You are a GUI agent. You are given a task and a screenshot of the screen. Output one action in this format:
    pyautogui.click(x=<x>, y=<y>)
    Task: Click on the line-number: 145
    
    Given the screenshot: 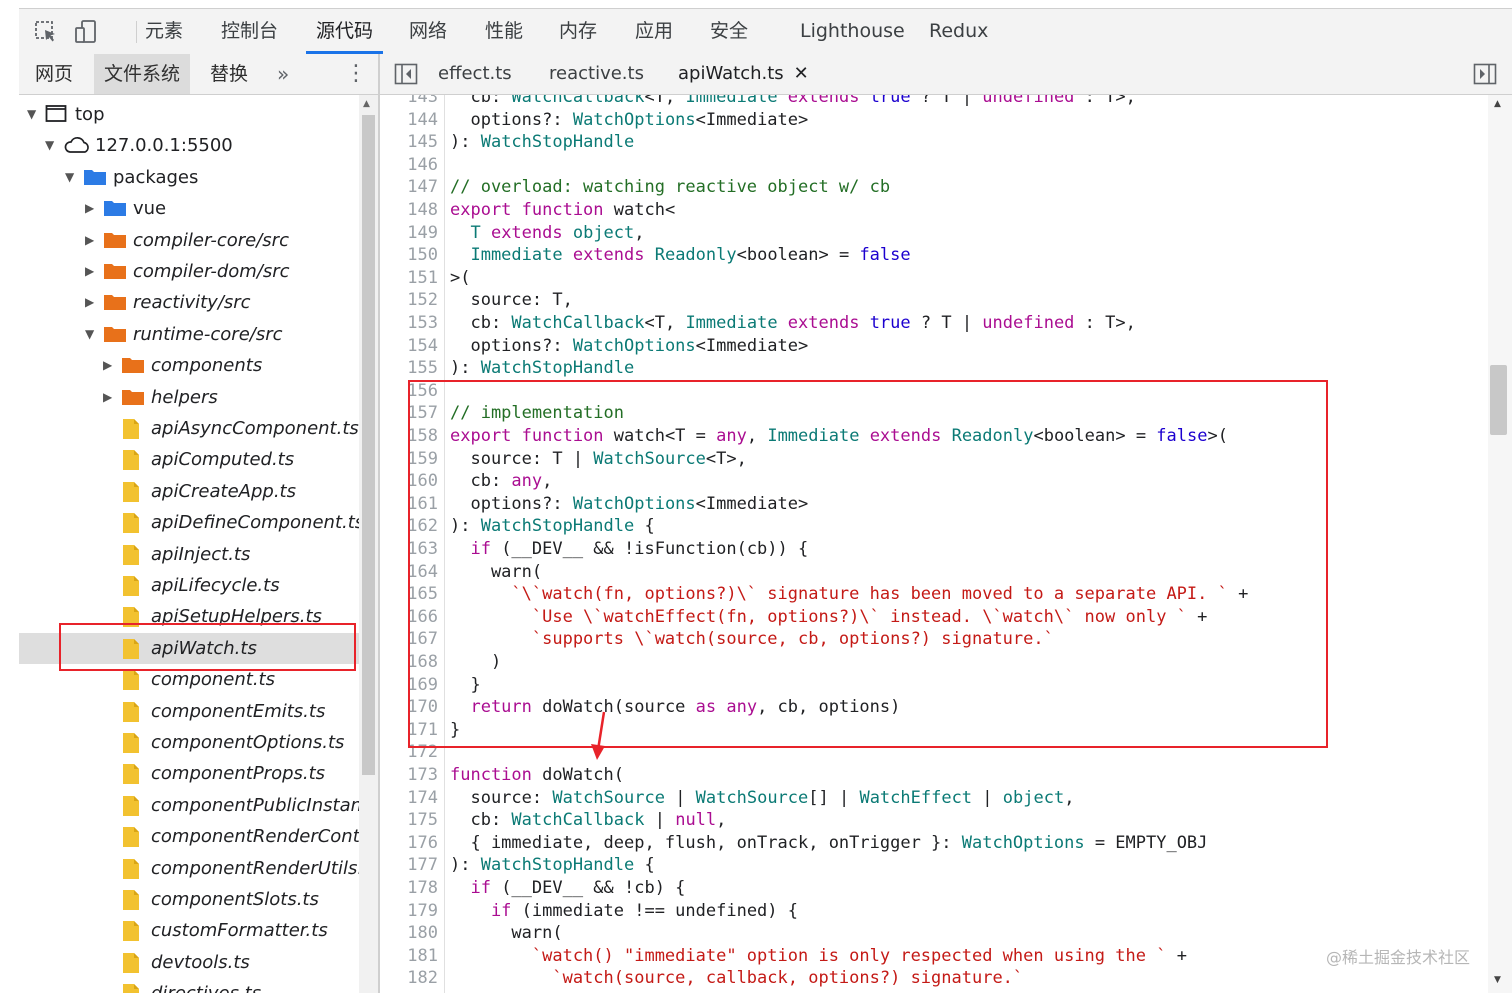 What is the action you would take?
    pyautogui.click(x=409, y=142)
    